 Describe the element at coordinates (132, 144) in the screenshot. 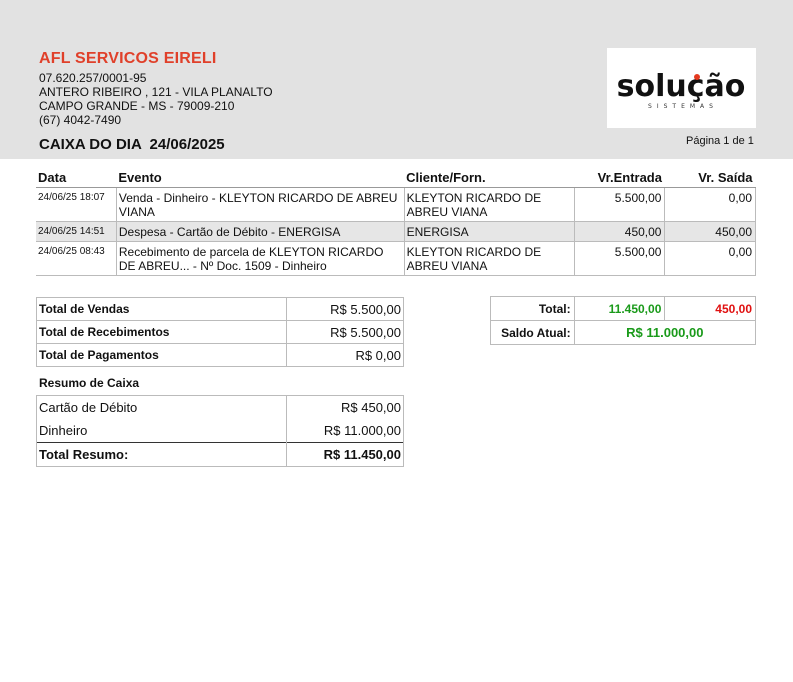

I see `report-title: CAIXA DO DIA 24/06/2025` at that location.